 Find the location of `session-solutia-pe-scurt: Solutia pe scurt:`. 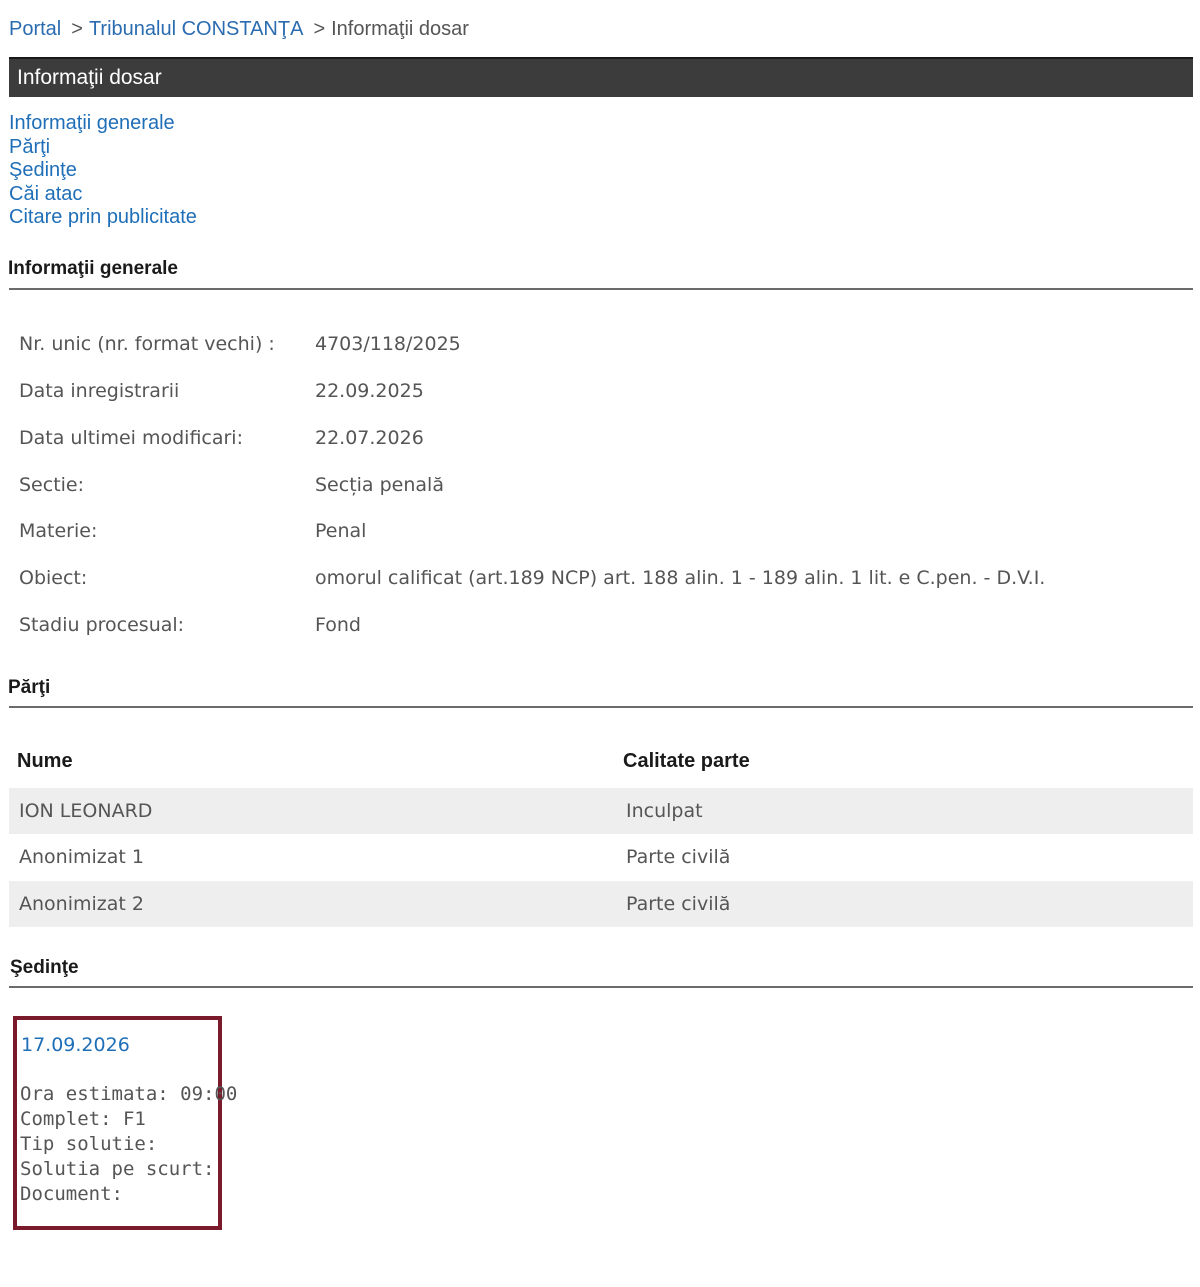

session-solutia-pe-scurt: Solutia pe scurt: is located at coordinates (117, 1169).